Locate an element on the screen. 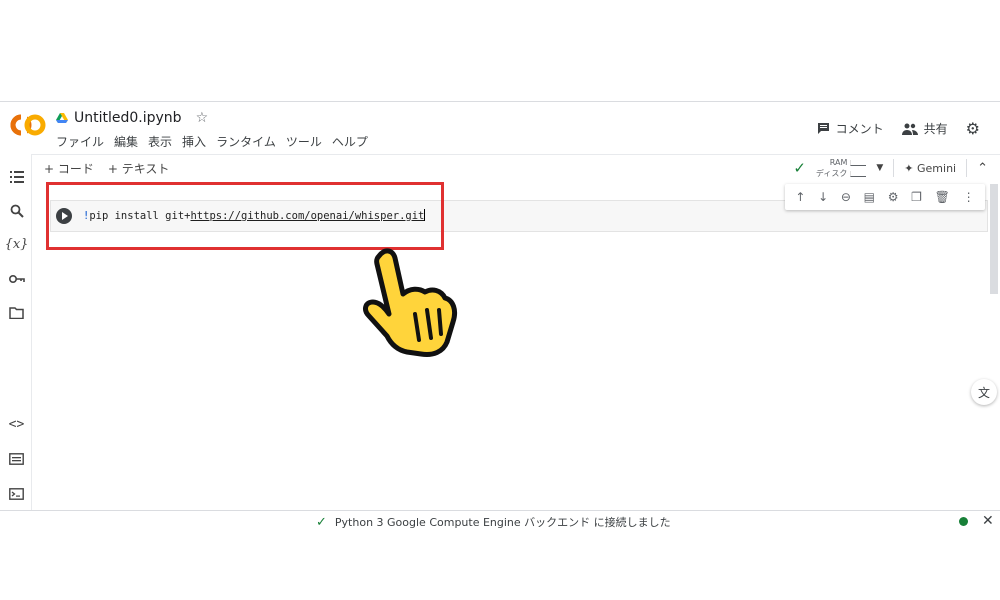 The height and width of the screenshot is (600, 1000). file-title-row: Untitled0.ipynb ☆ is located at coordinates (132, 118).